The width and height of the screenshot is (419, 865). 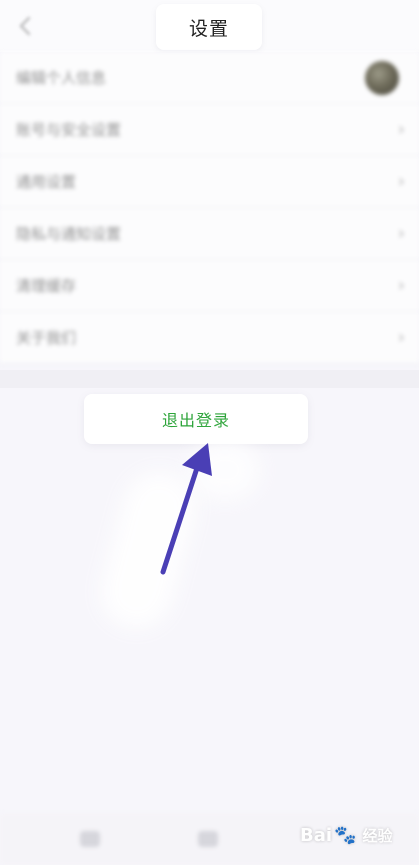 I want to click on paw-icon: 🐾, so click(x=345, y=835).